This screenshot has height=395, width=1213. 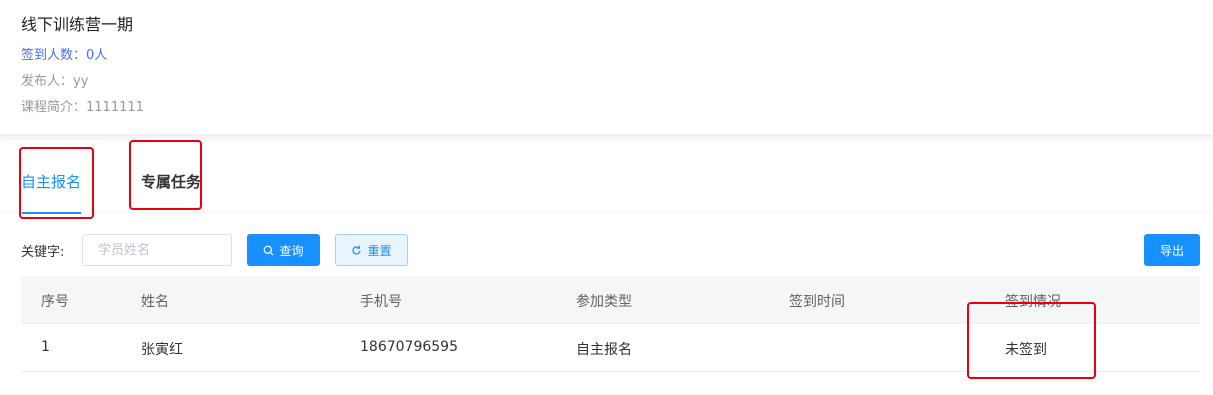 I want to click on header-name: 姓名, so click(x=155, y=302).